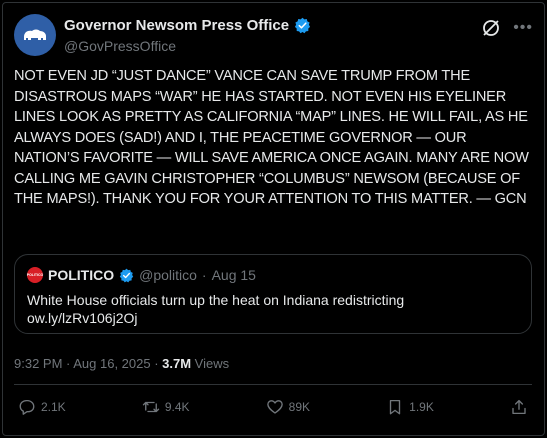 Image resolution: width=547 pixels, height=438 pixels. Describe the element at coordinates (491, 28) in the screenshot. I see `grok-icon` at that location.